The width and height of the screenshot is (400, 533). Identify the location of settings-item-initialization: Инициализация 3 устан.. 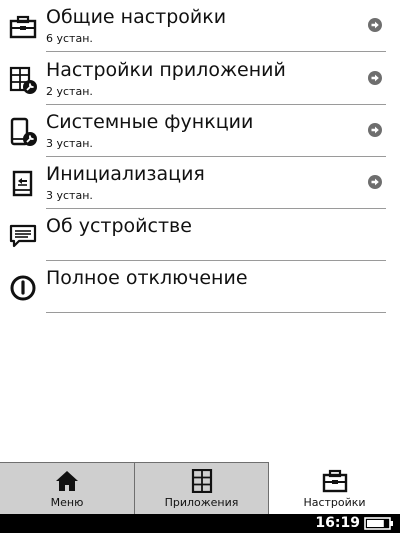
(200, 183).